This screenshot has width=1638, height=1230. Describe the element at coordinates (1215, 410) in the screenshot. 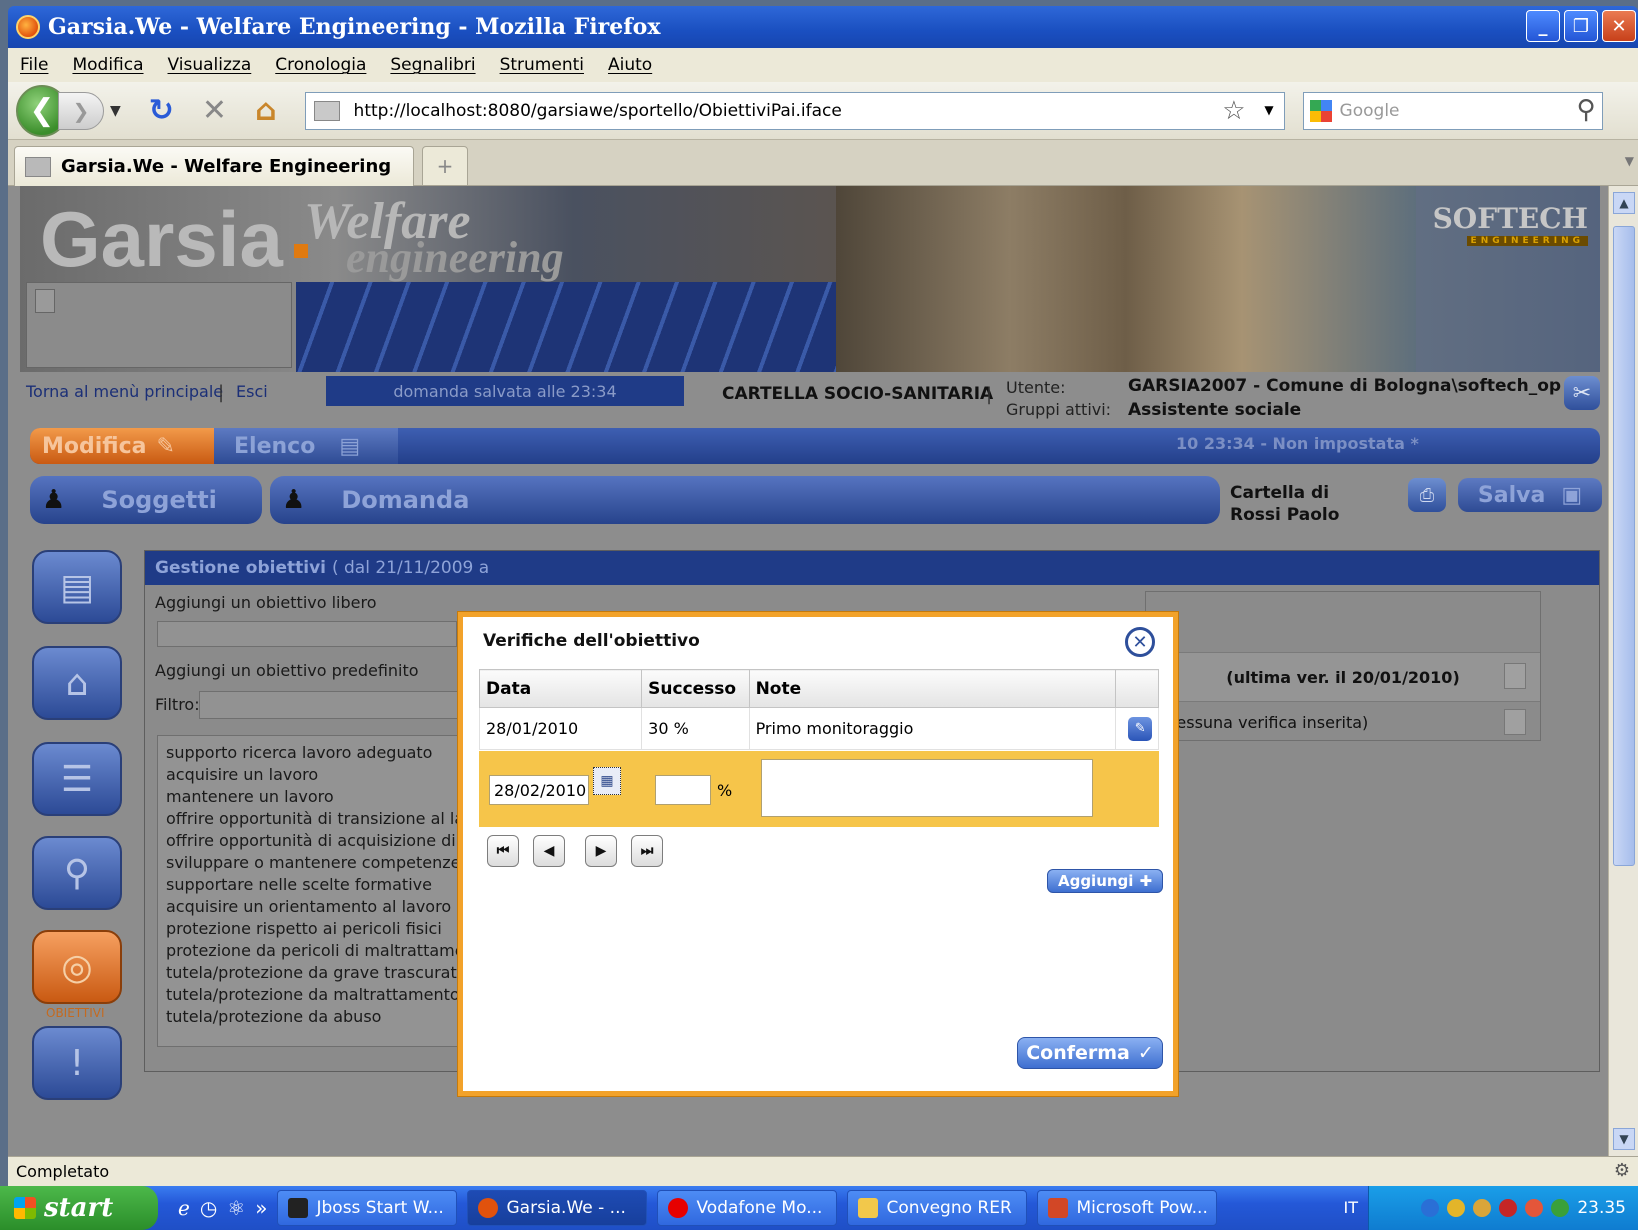

I see `groups-value: Assistente sociale` at that location.